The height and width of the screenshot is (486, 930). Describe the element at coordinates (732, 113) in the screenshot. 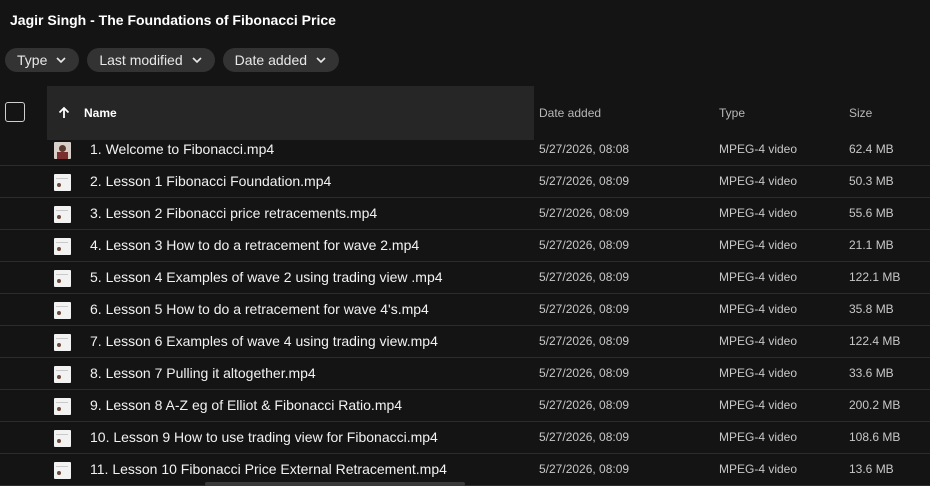

I see `column-header-type: Type` at that location.